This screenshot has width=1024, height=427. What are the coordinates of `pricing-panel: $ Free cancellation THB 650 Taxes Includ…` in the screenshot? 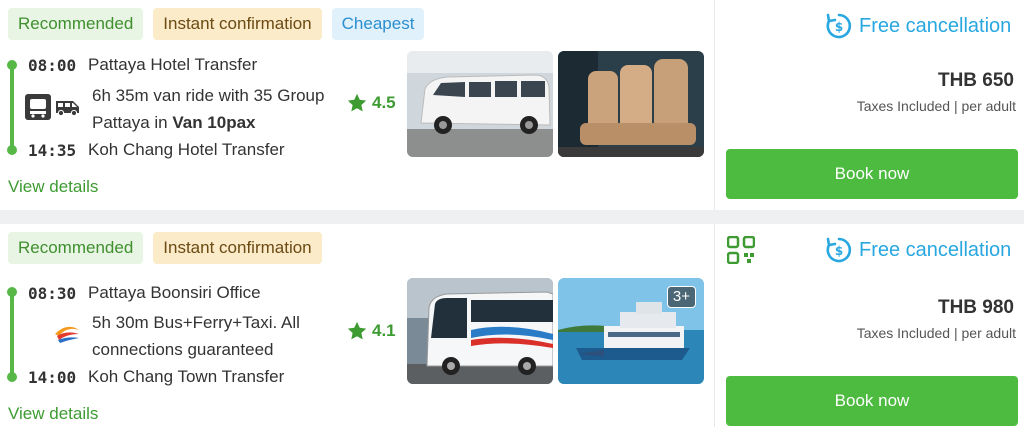 It's located at (869, 105).